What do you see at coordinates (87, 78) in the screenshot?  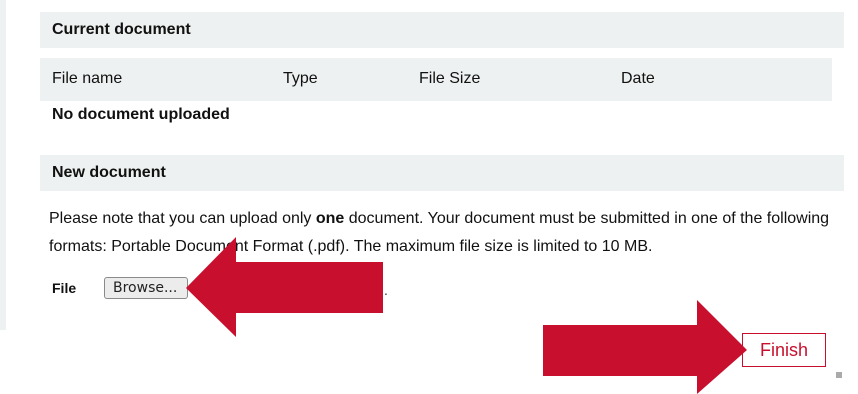 I see `column-file-name: File name` at bounding box center [87, 78].